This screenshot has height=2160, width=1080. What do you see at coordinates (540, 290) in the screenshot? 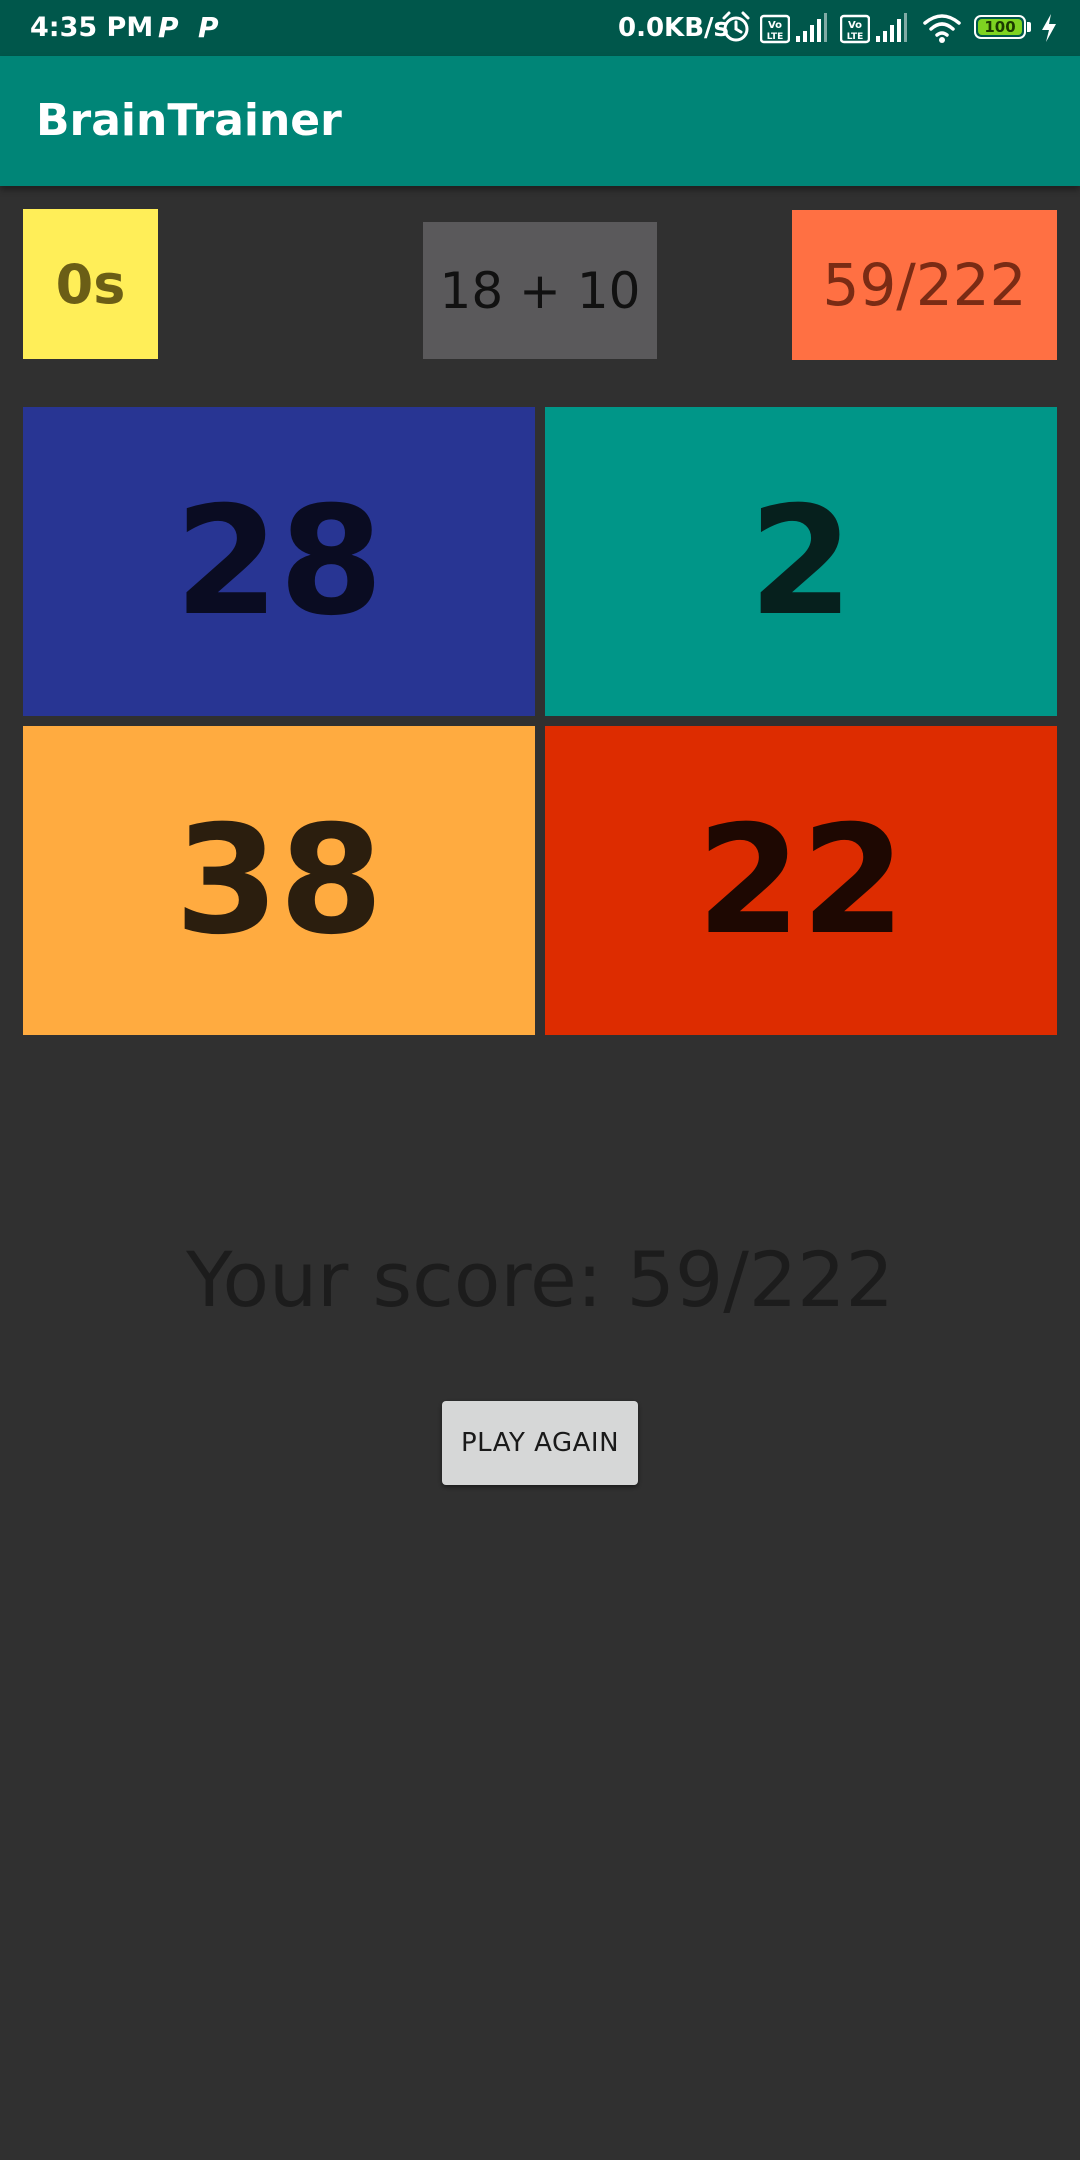
I see `question-display: 18 + 10` at bounding box center [540, 290].